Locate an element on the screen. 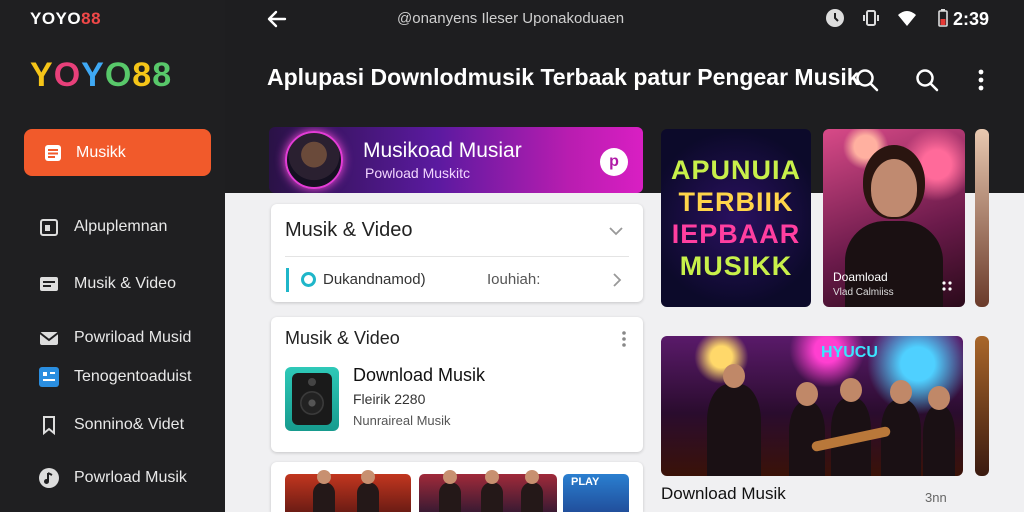 This screenshot has height=512, width=1024. featured-banner: Musikoad Musiar Powload Muskitc p is located at coordinates (456, 160).